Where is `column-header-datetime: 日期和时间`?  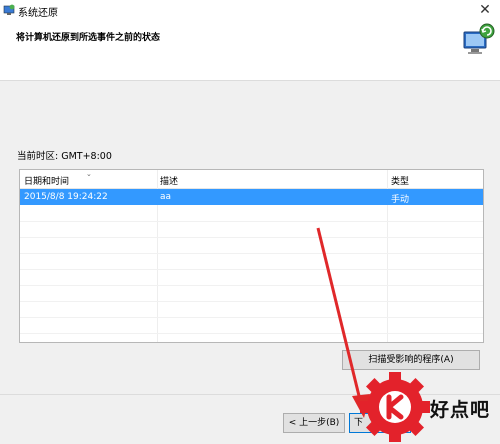 column-header-datetime: 日期和时间 is located at coordinates (46, 180).